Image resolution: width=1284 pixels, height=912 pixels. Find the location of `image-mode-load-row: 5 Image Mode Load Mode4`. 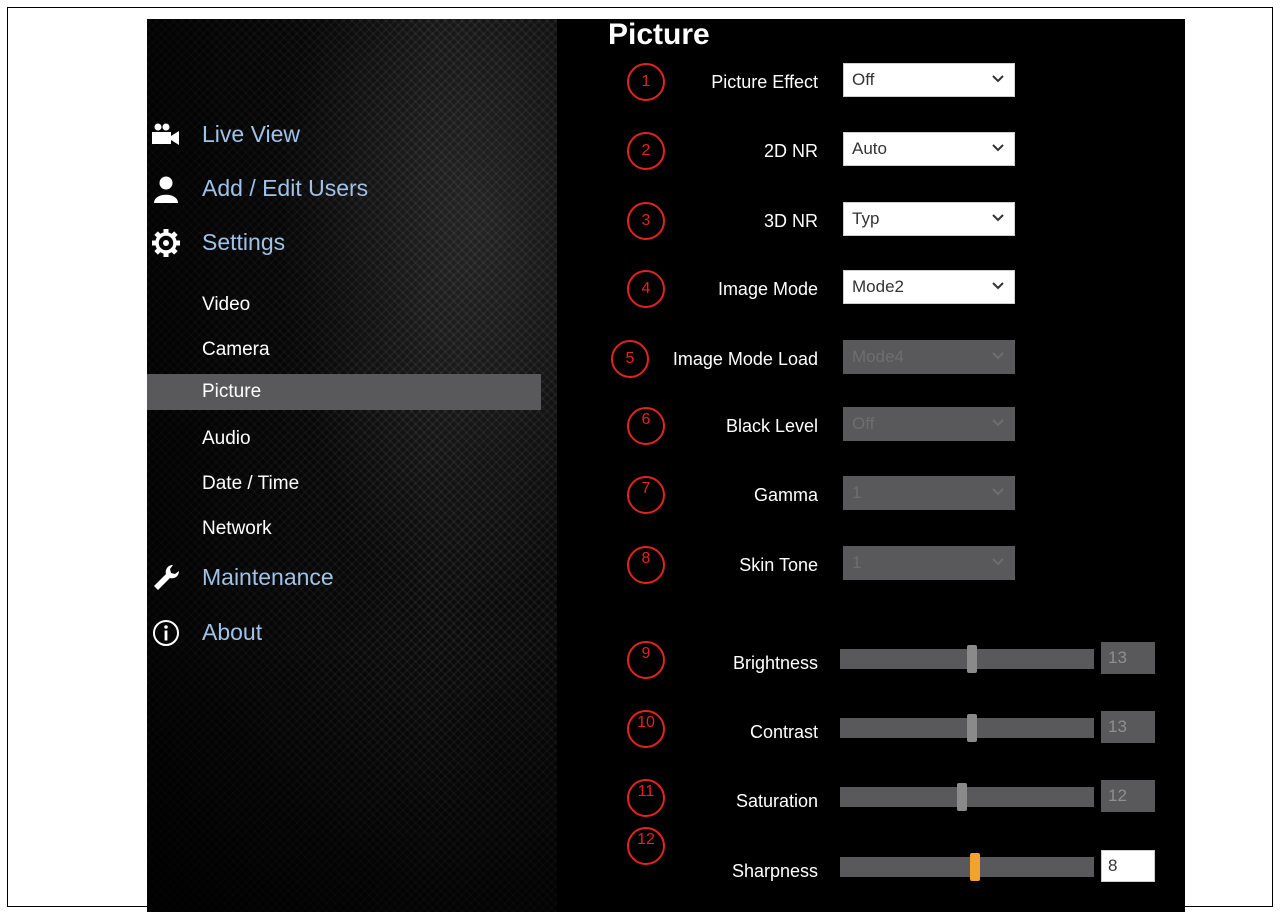

image-mode-load-row: 5 Image Mode Load Mode4 is located at coordinates (895, 360).